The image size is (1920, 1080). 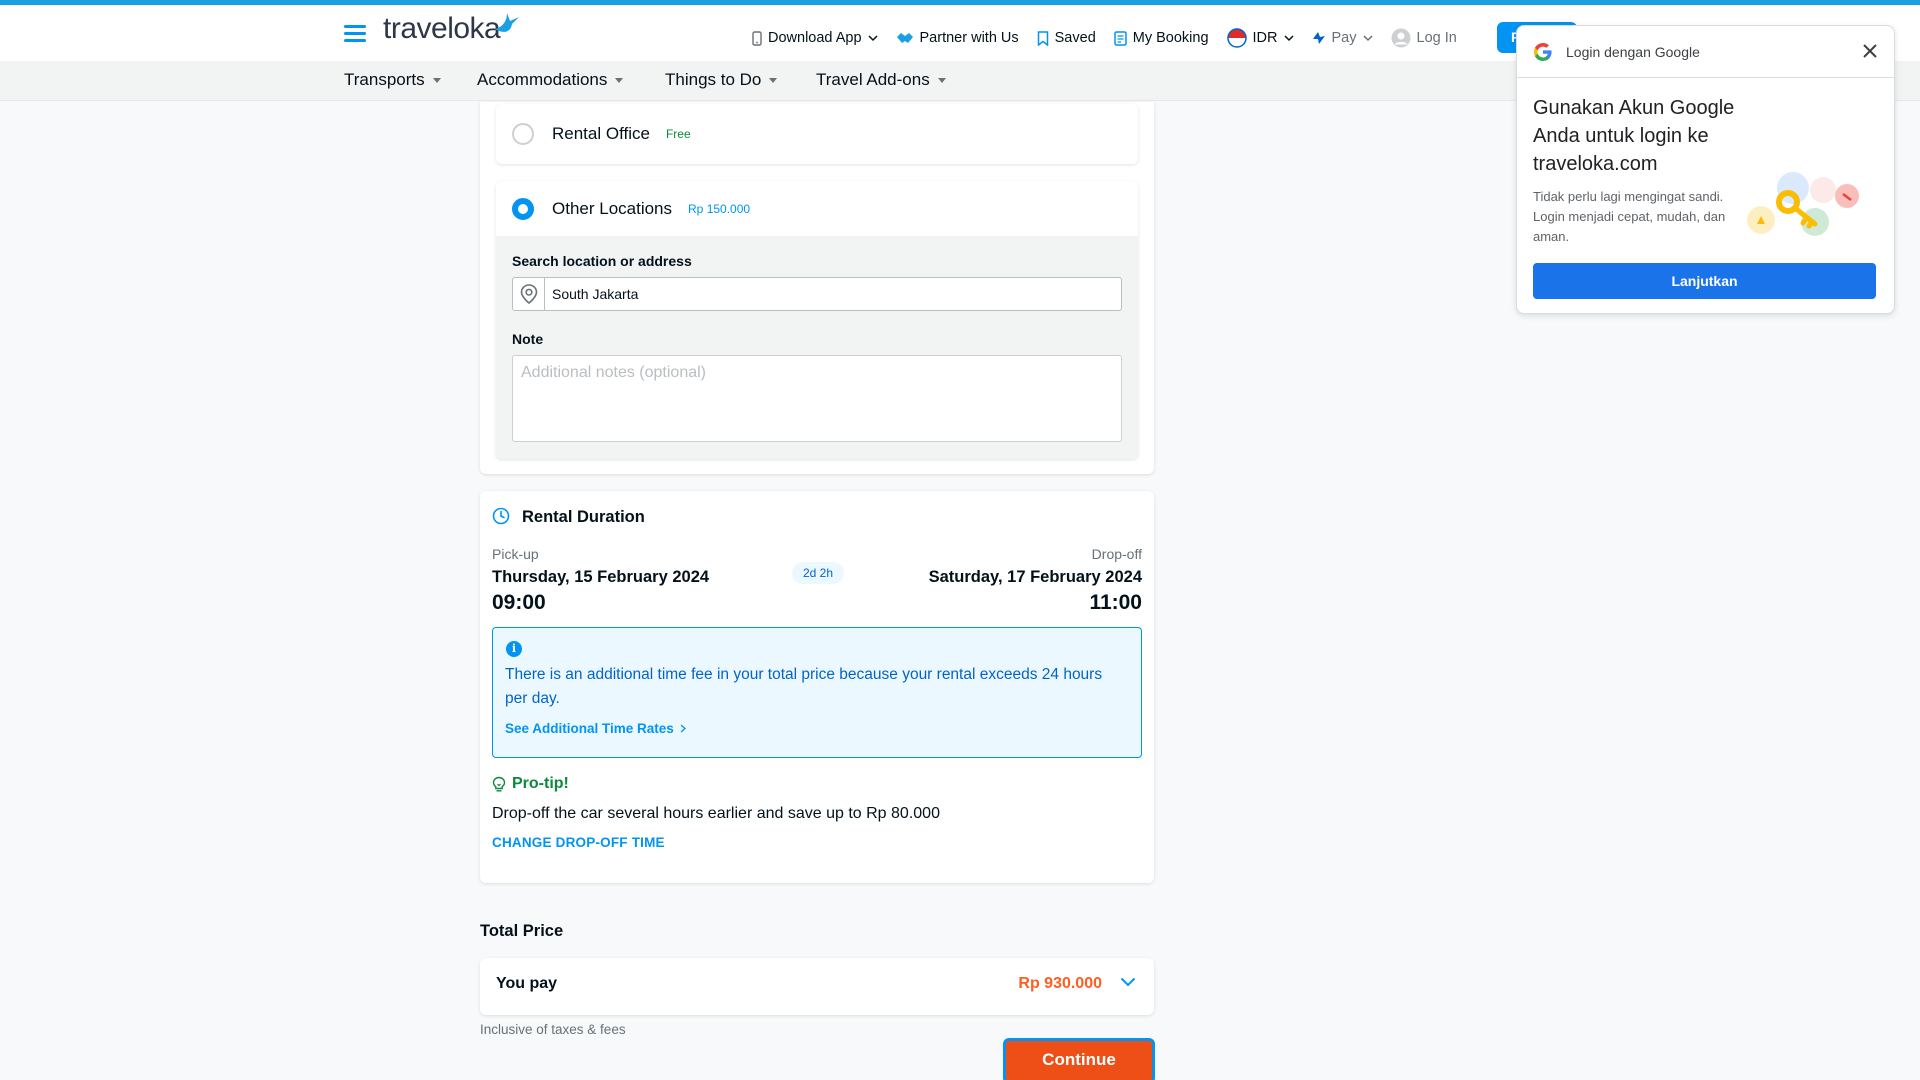 I want to click on radio-rental-office, so click(x=523, y=134).